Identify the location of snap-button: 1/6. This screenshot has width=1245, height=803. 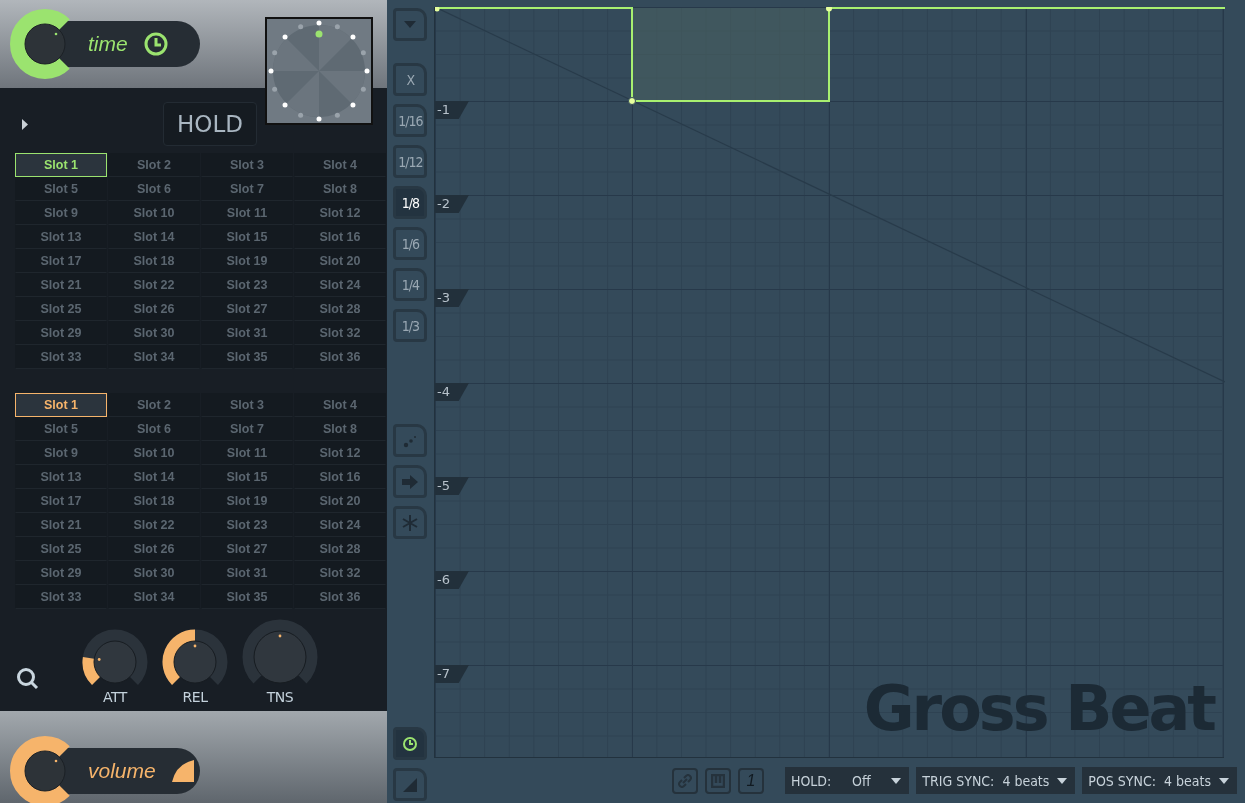
(410, 243).